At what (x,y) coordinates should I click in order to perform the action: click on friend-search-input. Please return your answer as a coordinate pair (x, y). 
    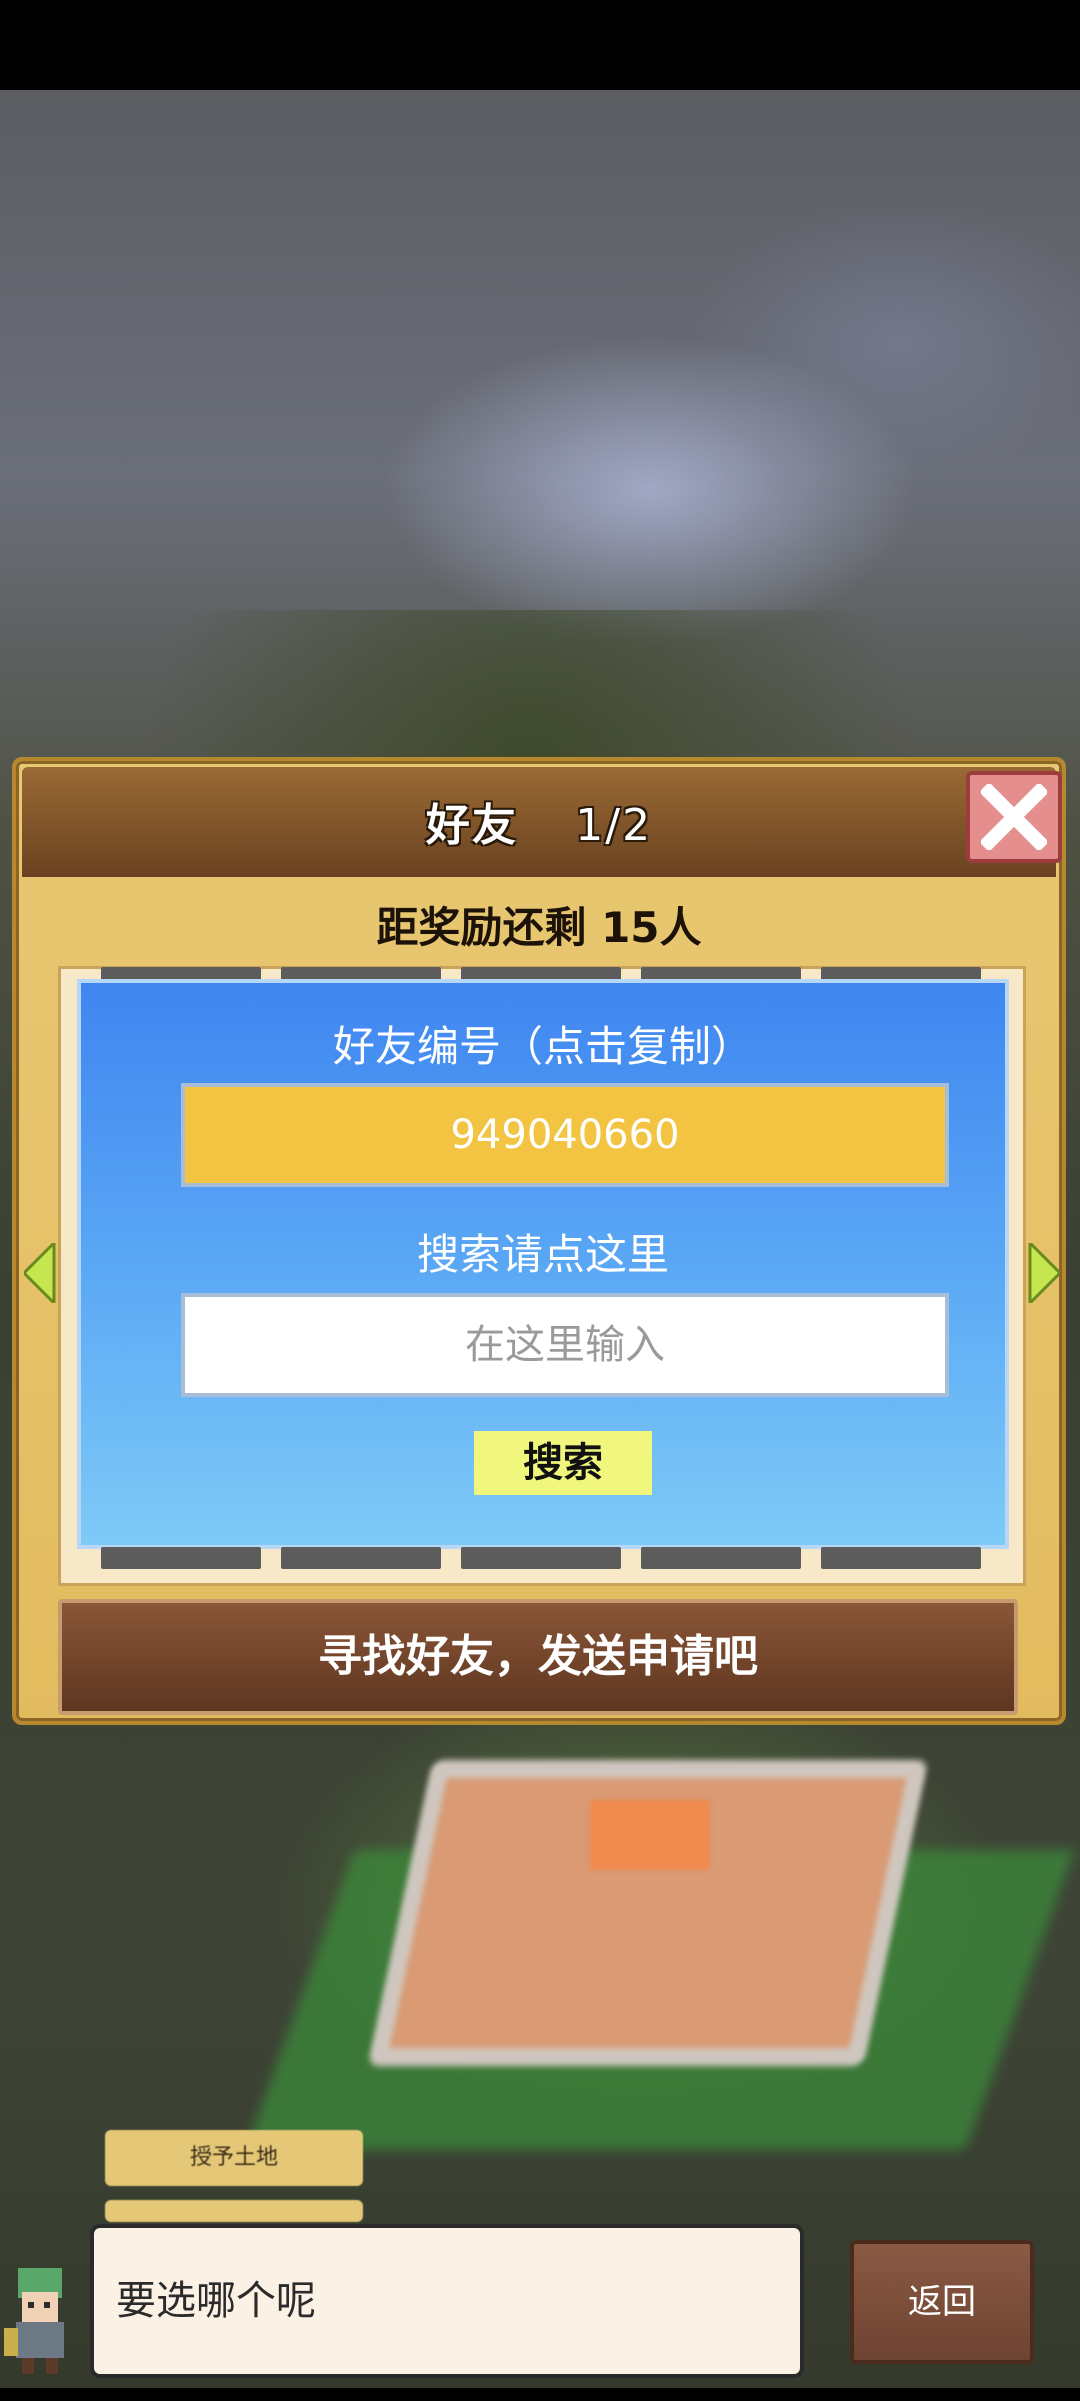
    Looking at the image, I should click on (565, 1345).